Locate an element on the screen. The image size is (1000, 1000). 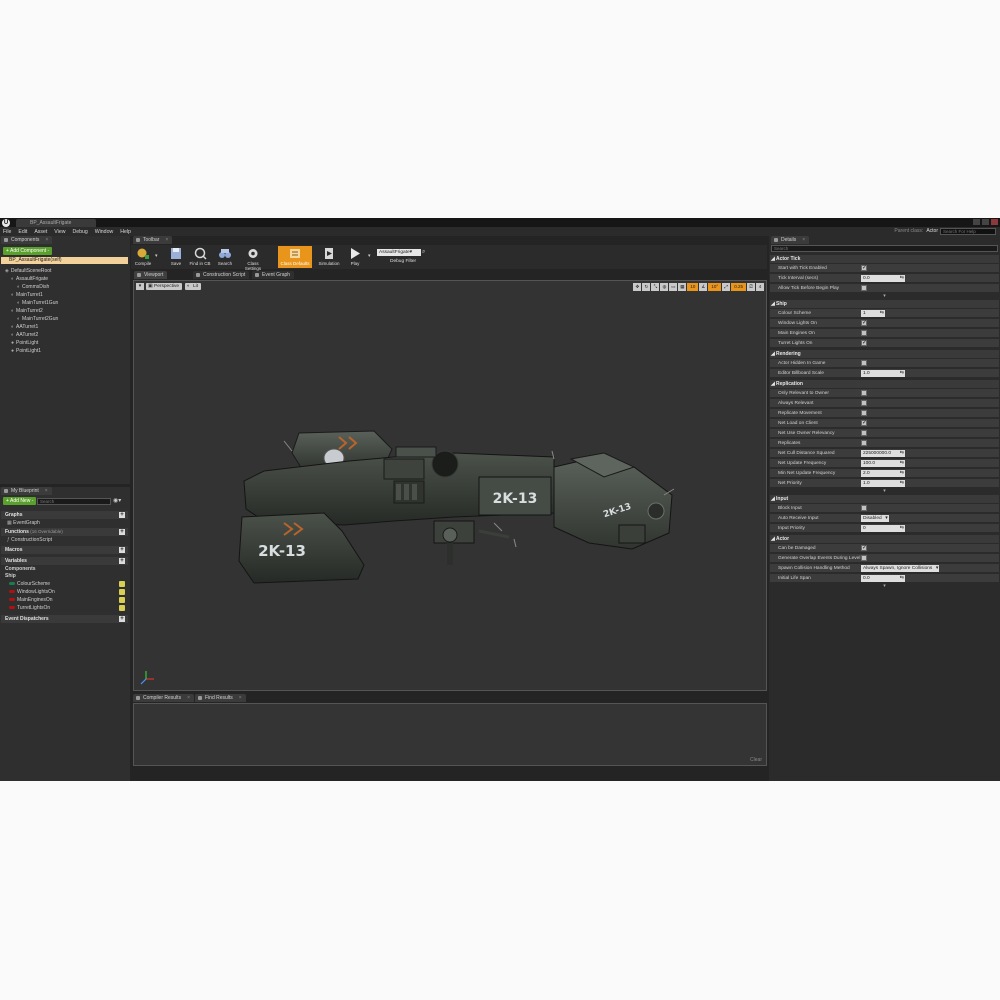
compiler-results-tab: Compiler Results × is located at coordinates (163, 698).